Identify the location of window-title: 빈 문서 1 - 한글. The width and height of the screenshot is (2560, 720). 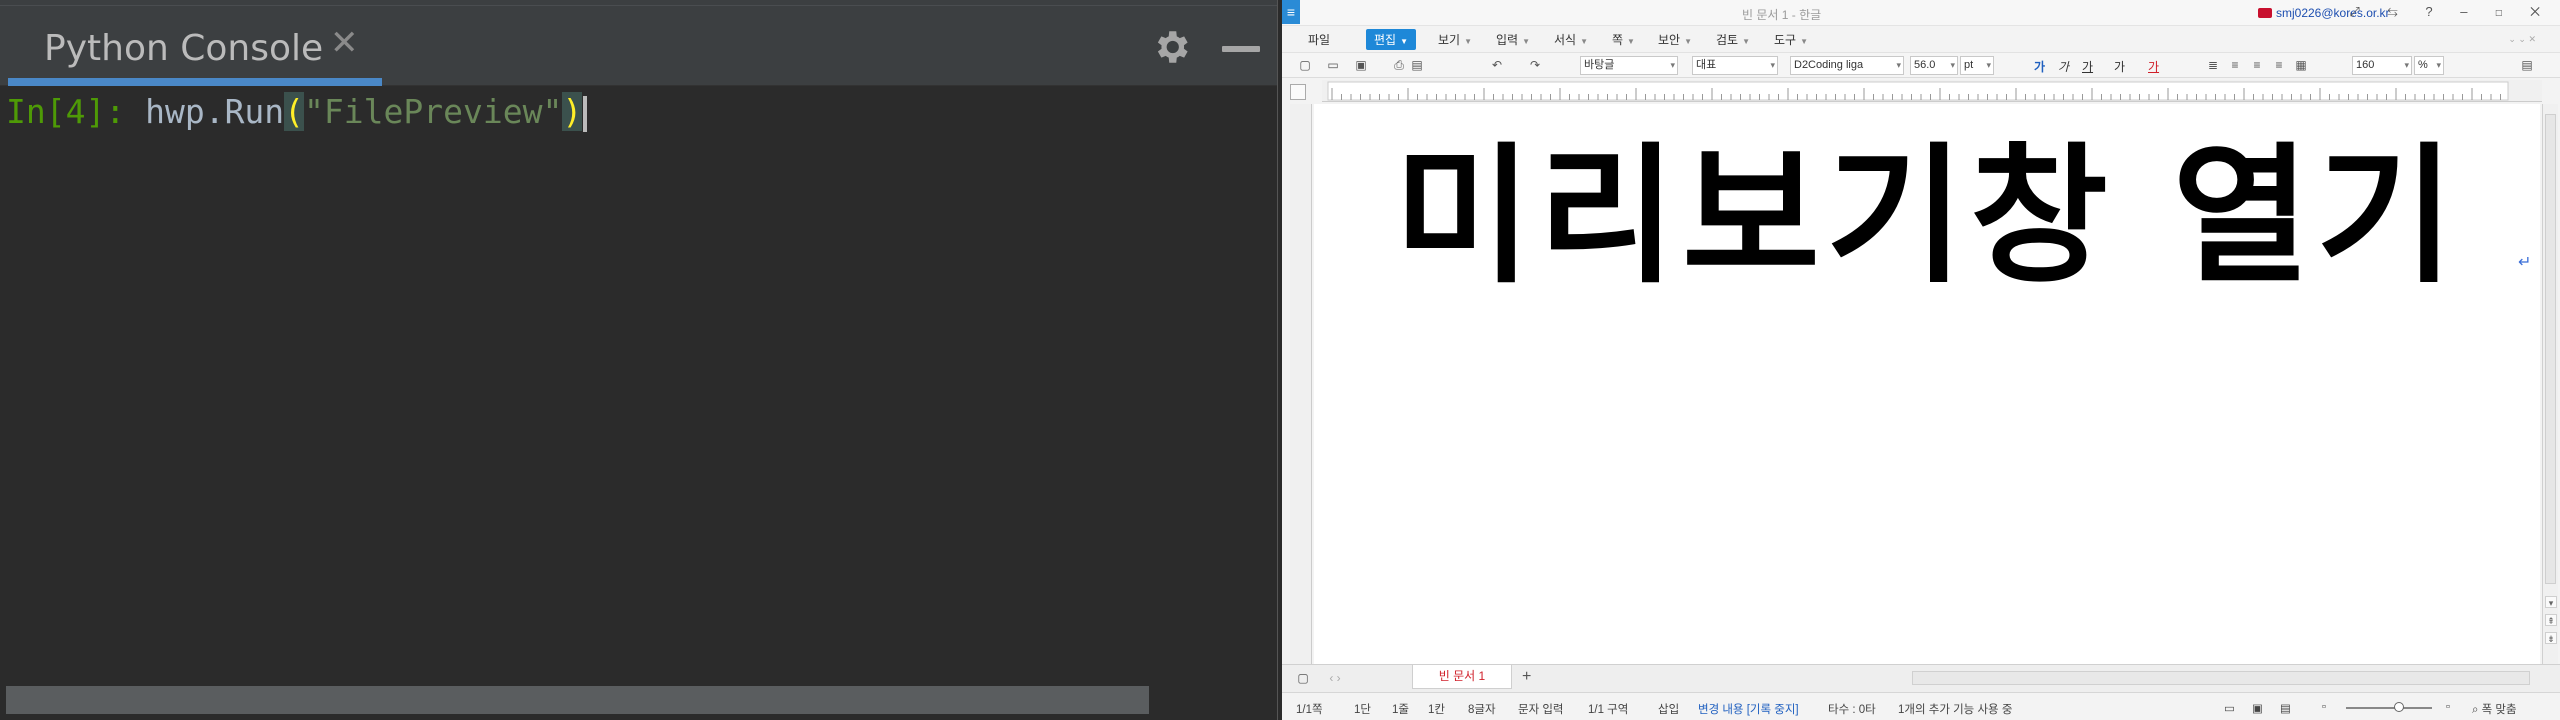
(1782, 15).